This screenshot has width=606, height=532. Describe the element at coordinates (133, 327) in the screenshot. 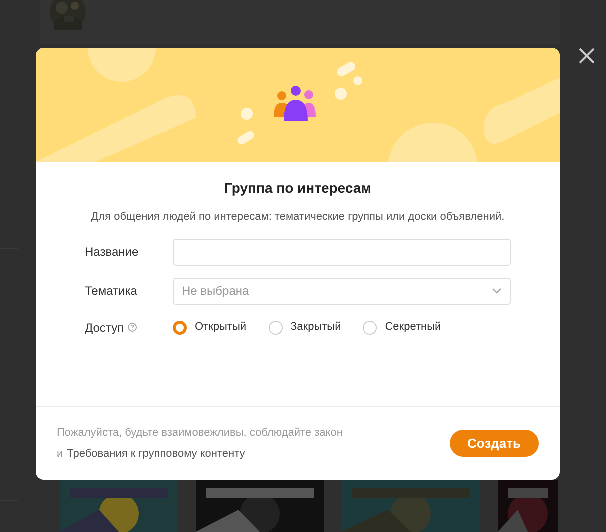

I see `help-icon` at that location.